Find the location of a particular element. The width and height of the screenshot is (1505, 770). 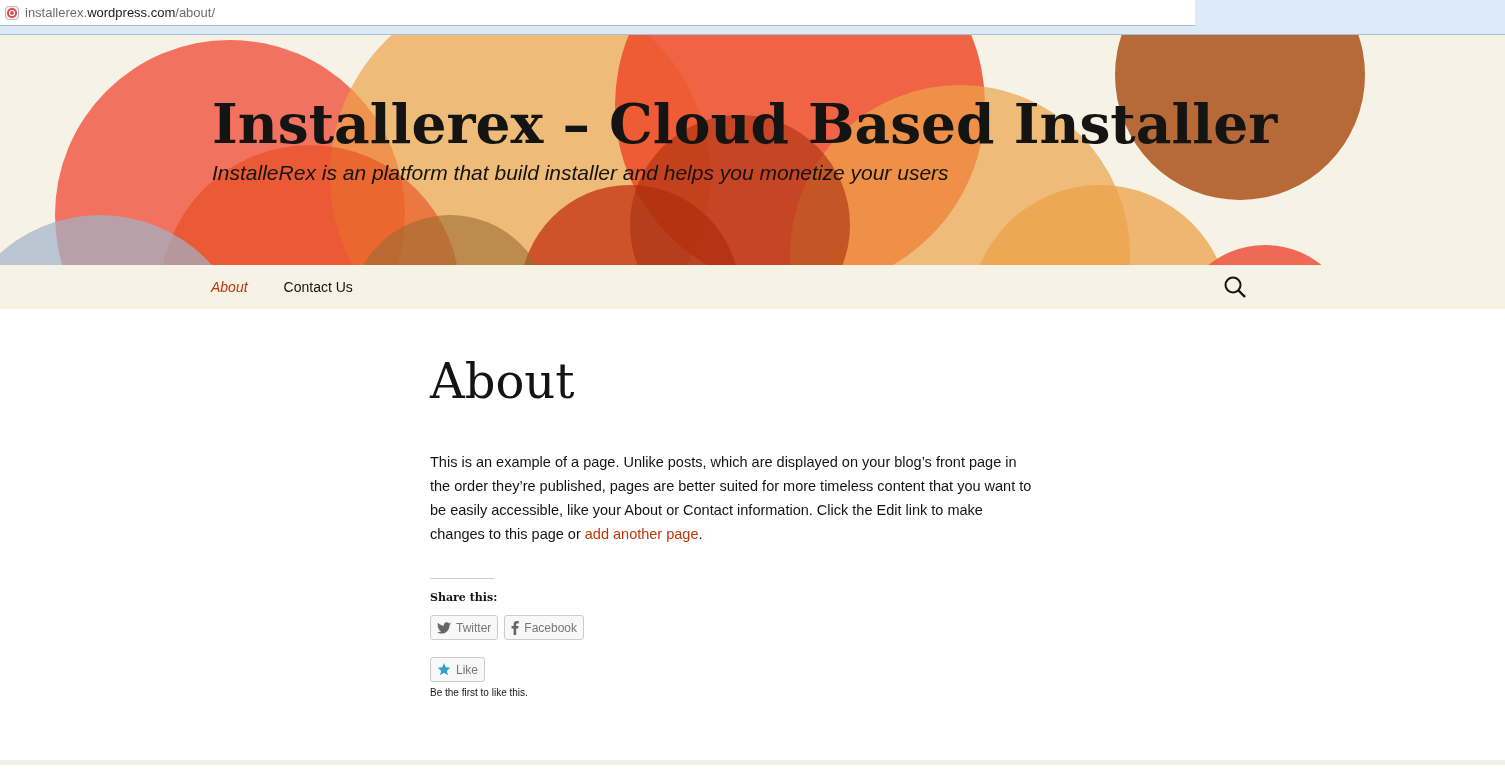

url-text: installerex.wordpress.com/about/ is located at coordinates (120, 12).